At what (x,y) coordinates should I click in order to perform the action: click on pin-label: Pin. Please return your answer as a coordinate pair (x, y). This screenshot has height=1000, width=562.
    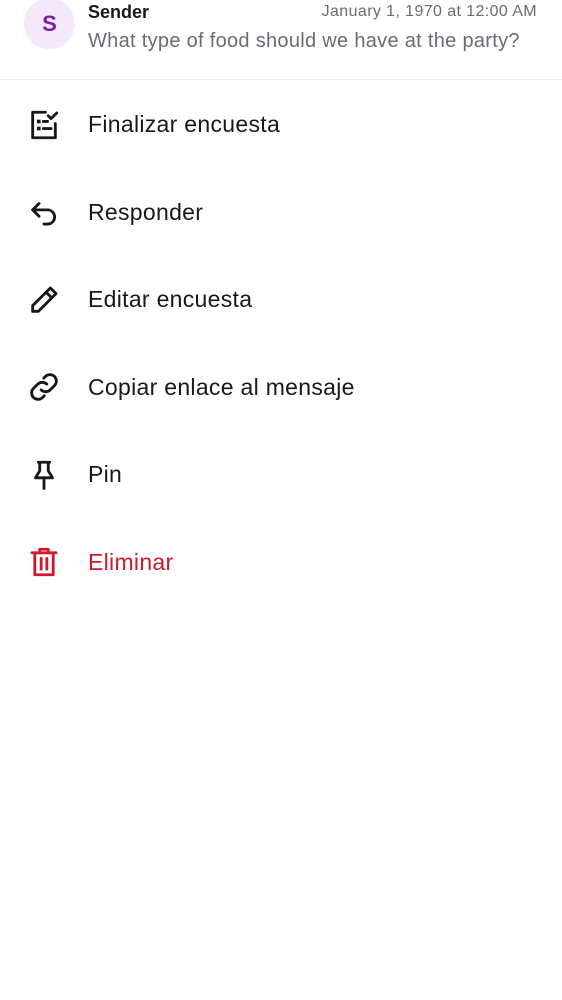
    Looking at the image, I should click on (105, 474).